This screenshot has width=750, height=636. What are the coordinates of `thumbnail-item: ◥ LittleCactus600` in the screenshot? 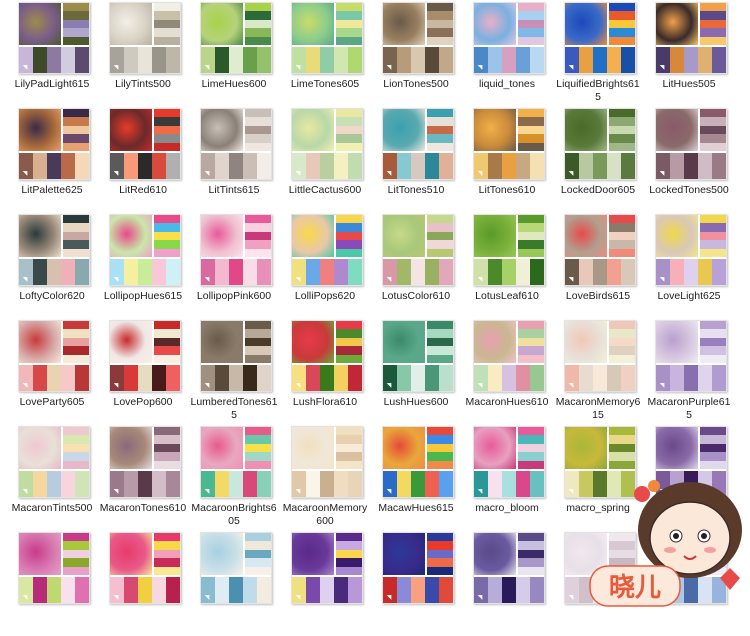 It's located at (325, 160).